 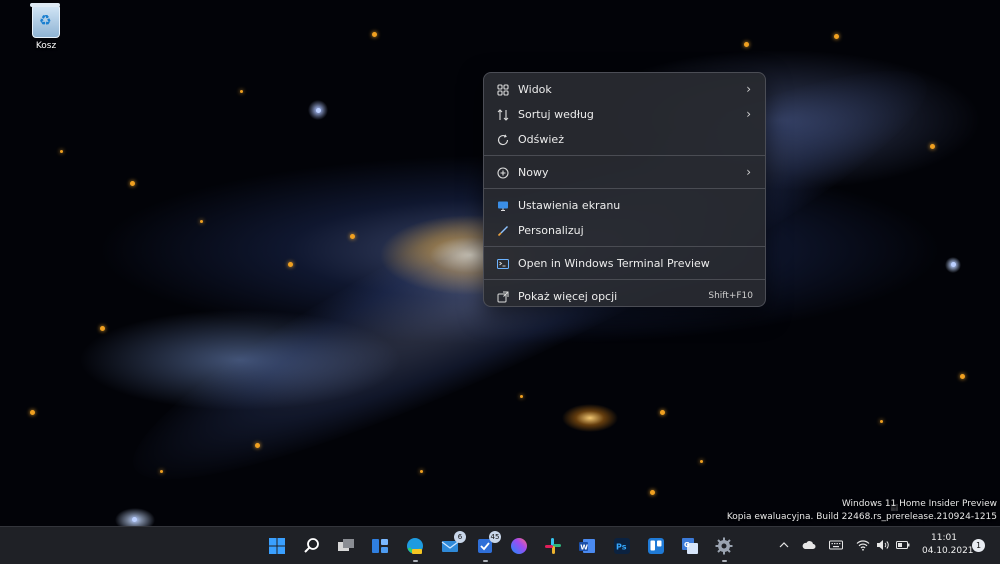 What do you see at coordinates (45, 20) in the screenshot?
I see `recycle-bin-icon: ♻` at bounding box center [45, 20].